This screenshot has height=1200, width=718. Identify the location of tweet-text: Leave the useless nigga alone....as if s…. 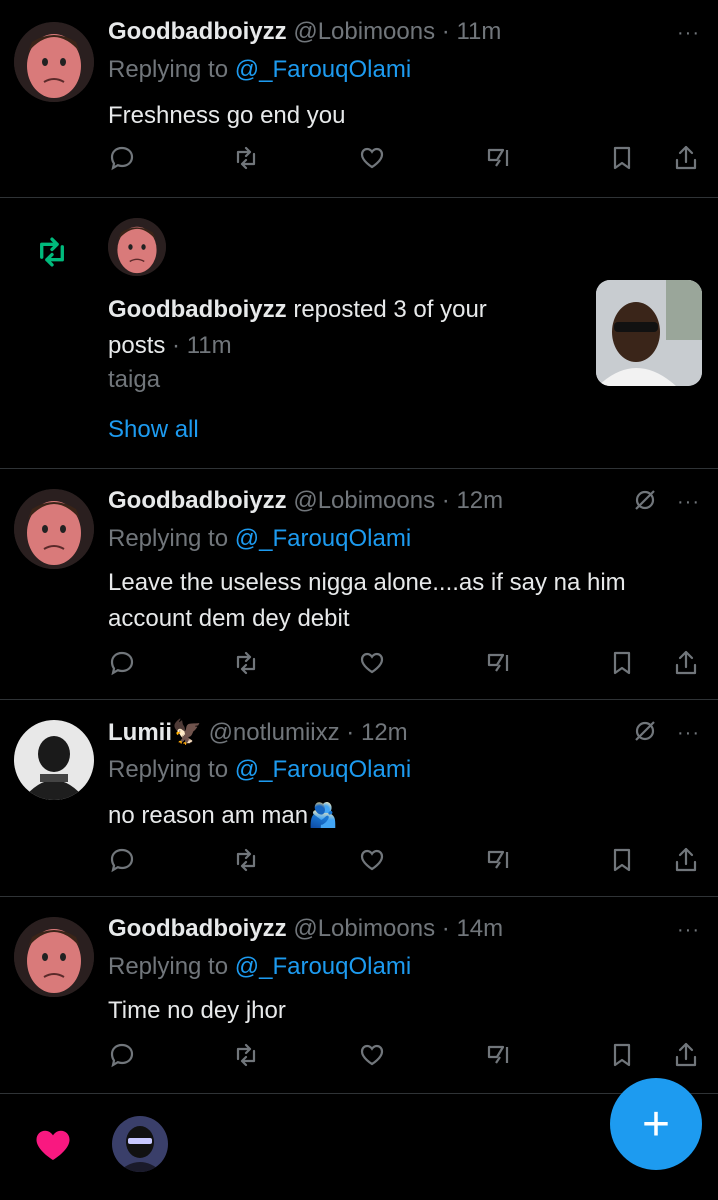
(367, 600).